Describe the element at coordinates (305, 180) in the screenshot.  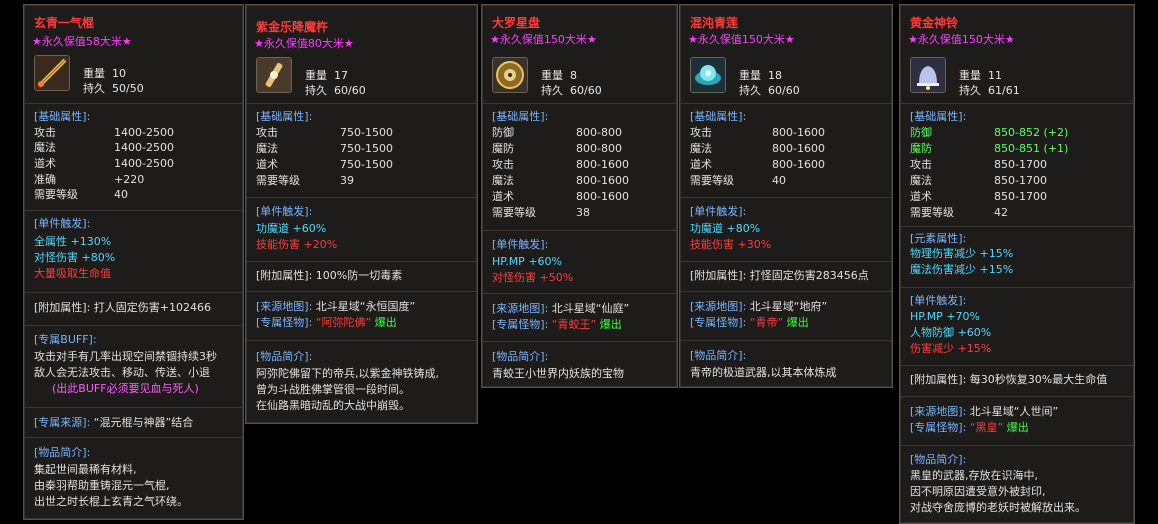
I see `stat-level: 需要等级 39` at that location.